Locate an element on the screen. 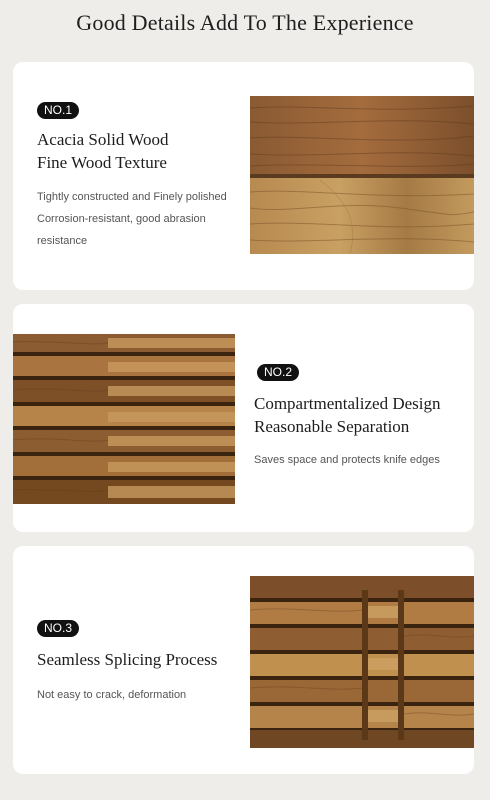  section-2-heading-line2: Reasonable Separation is located at coordinates (332, 426).